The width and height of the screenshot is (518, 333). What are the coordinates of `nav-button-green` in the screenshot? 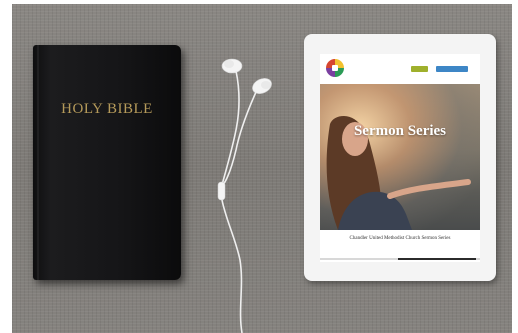 It's located at (419, 69).